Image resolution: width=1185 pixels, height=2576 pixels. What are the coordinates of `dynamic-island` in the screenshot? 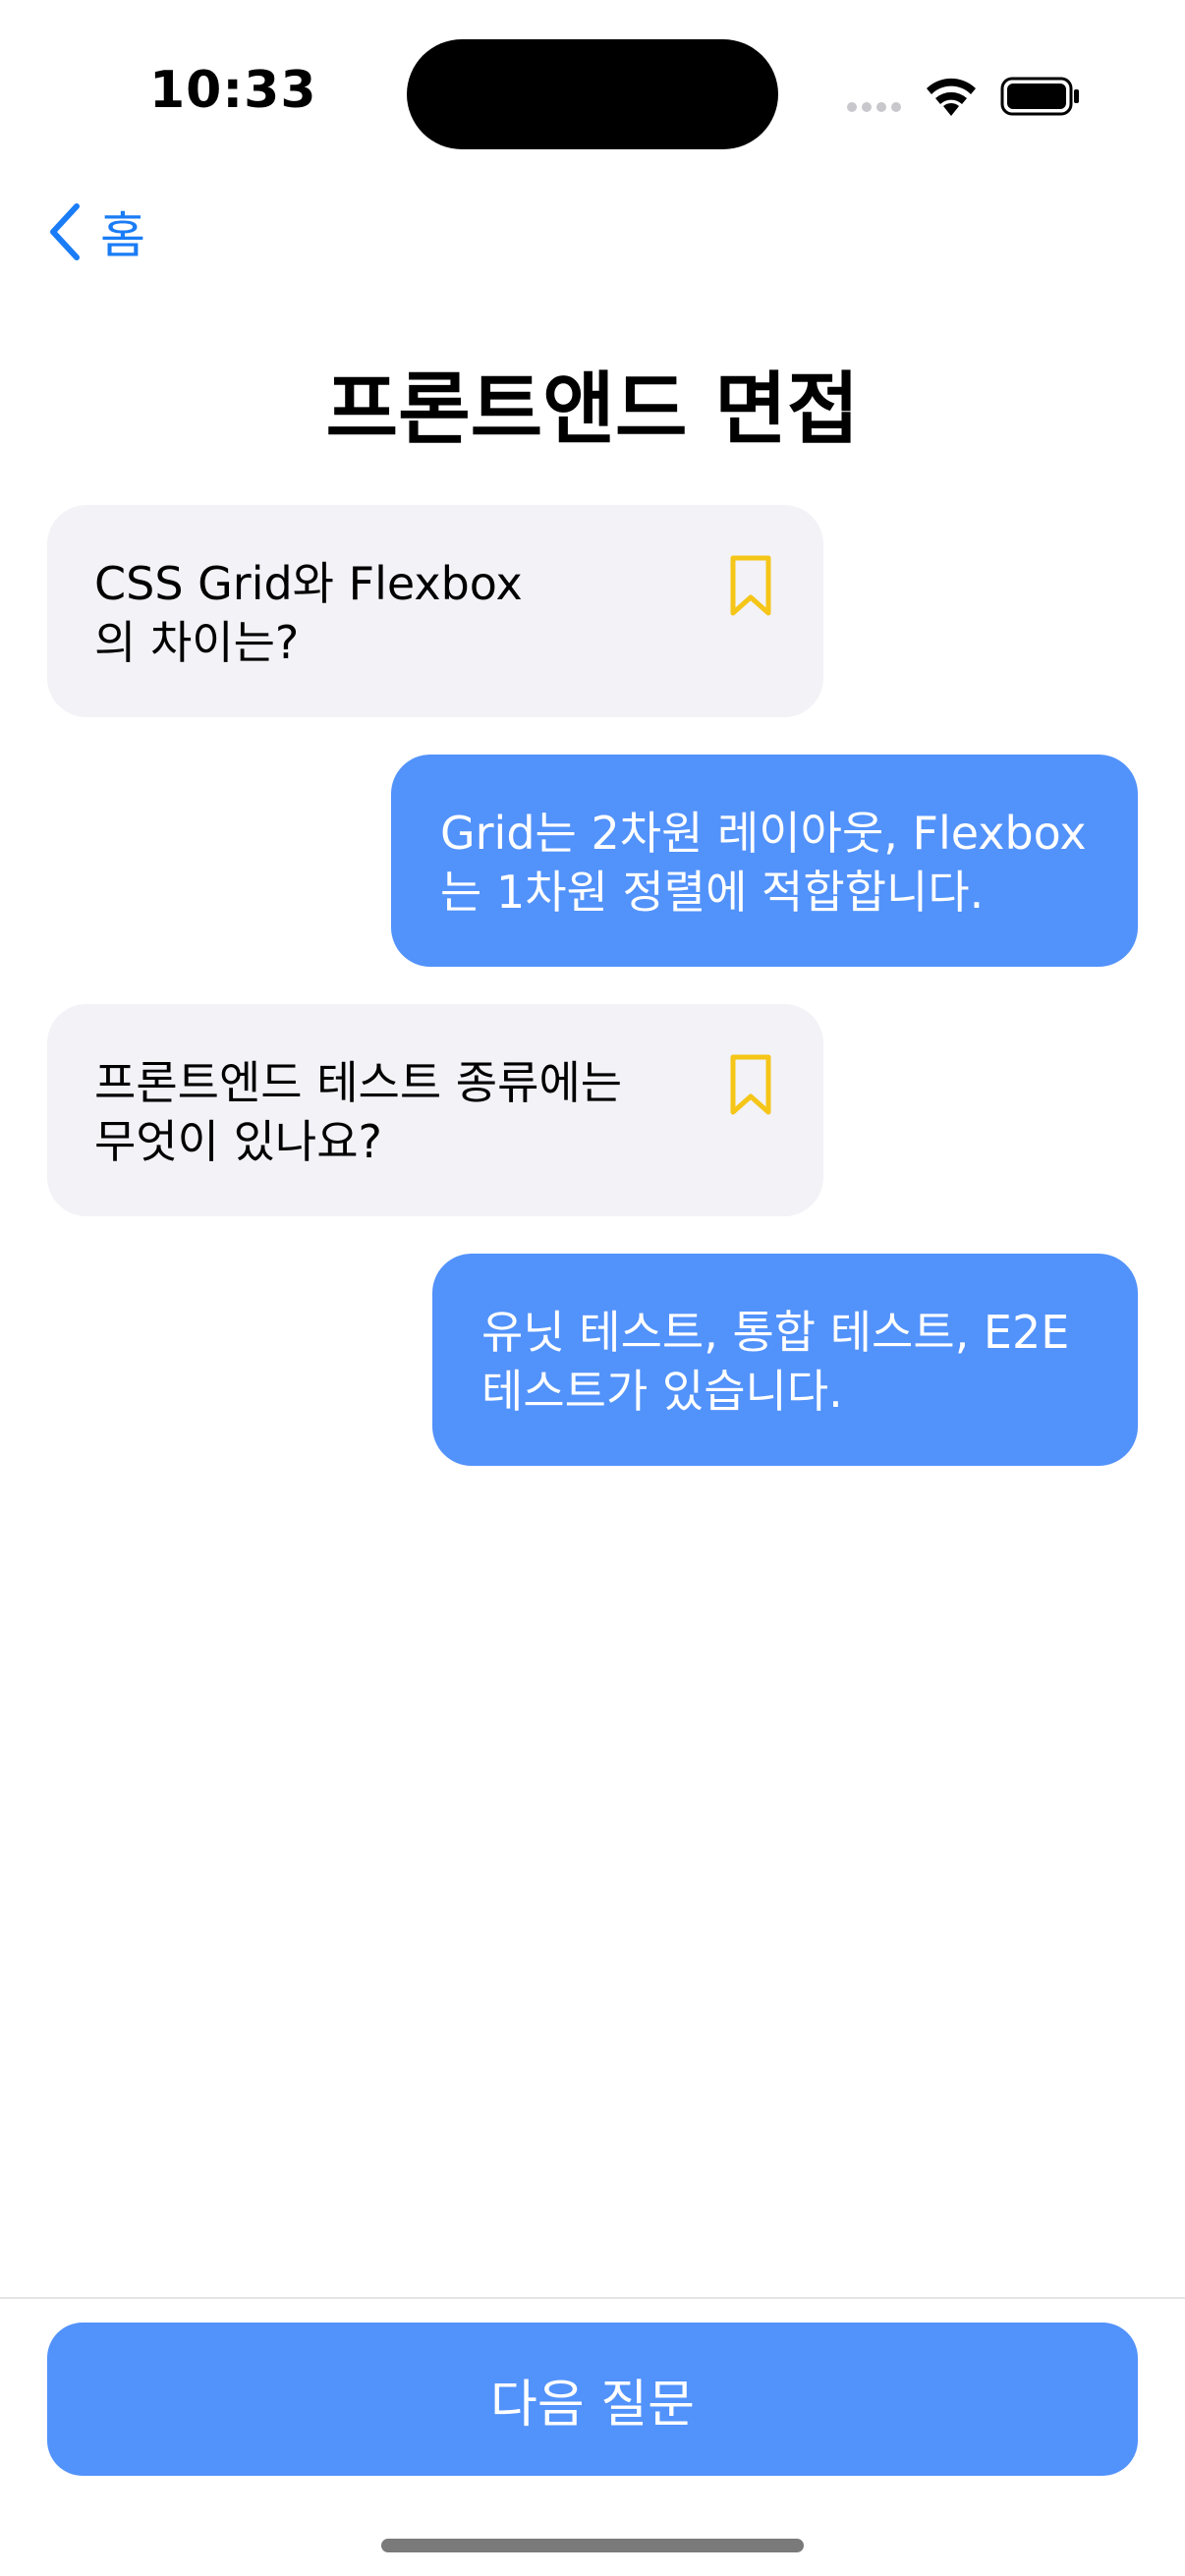 It's located at (592, 94).